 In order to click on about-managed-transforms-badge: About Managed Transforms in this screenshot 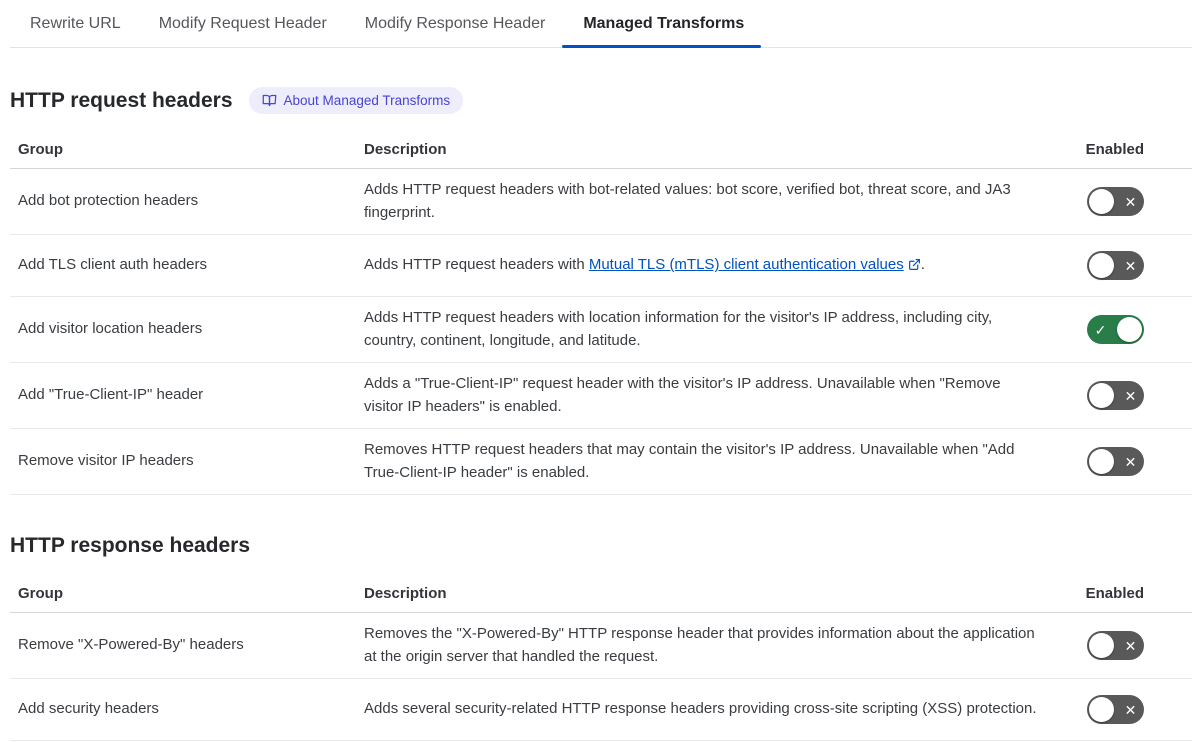, I will do `click(356, 100)`.